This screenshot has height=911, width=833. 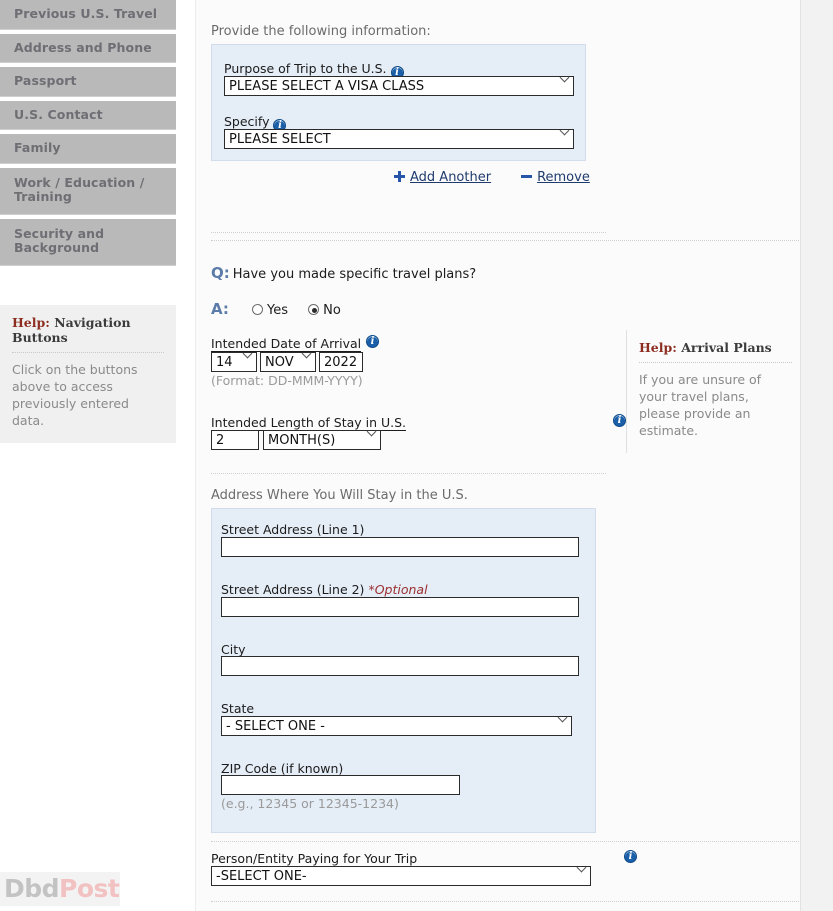 I want to click on length-of-stay-label: Intended Length of Stay in U.S., so click(x=309, y=423).